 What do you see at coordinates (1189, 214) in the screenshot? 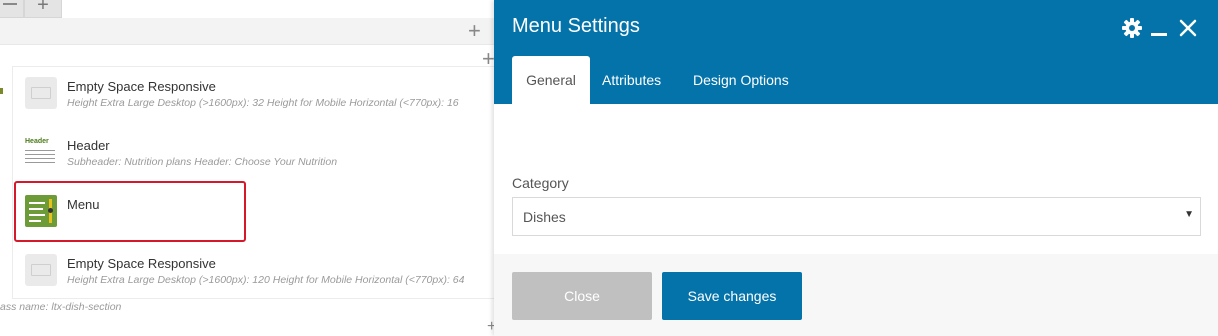
I see `dropdown-arrow-icon: ▼` at bounding box center [1189, 214].